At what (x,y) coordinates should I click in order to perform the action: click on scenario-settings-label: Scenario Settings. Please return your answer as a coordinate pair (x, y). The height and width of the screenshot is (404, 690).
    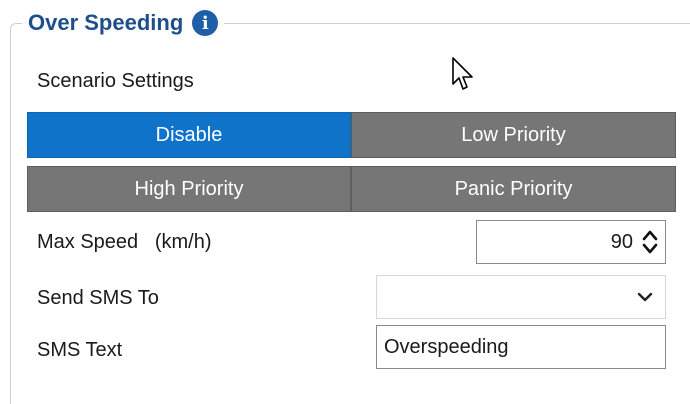
    Looking at the image, I should click on (115, 81).